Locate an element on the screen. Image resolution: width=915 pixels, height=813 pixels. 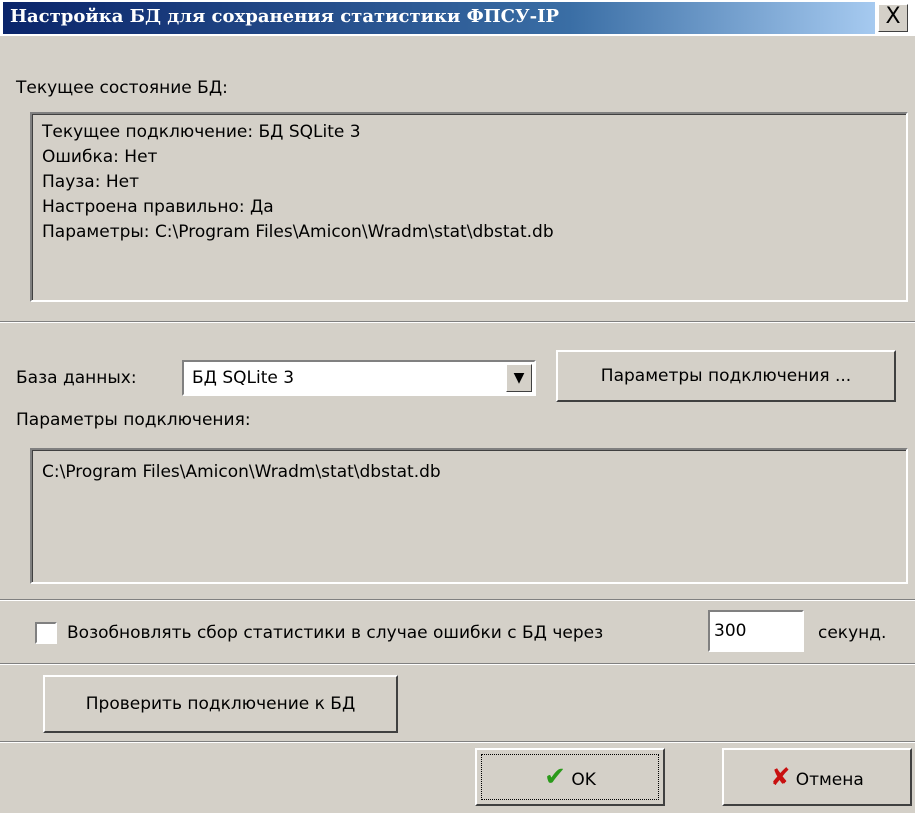
close-icon: X is located at coordinates (893, 16).